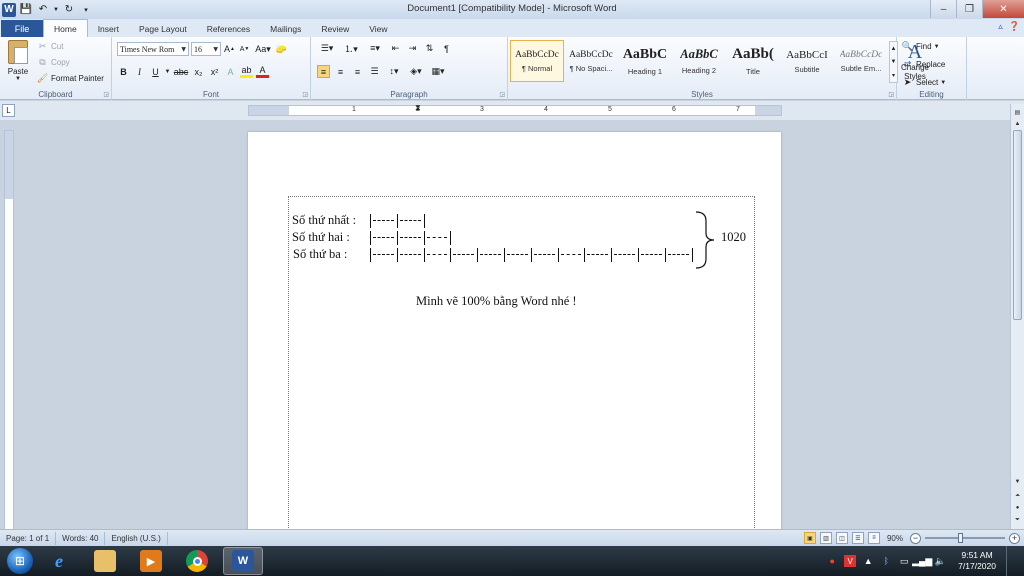  I want to click on borders-icon: ▦▾, so click(438, 71).